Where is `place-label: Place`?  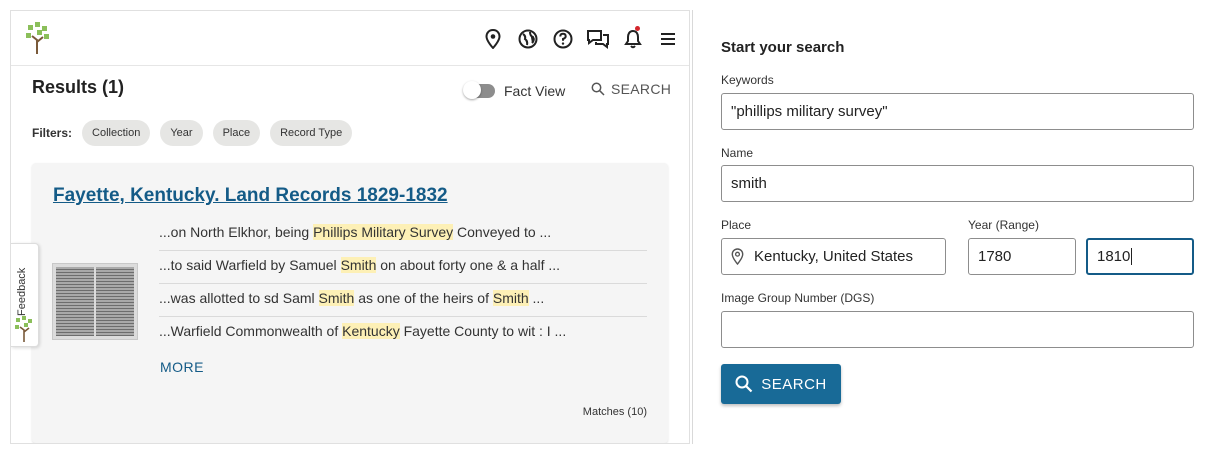
place-label: Place is located at coordinates (736, 225).